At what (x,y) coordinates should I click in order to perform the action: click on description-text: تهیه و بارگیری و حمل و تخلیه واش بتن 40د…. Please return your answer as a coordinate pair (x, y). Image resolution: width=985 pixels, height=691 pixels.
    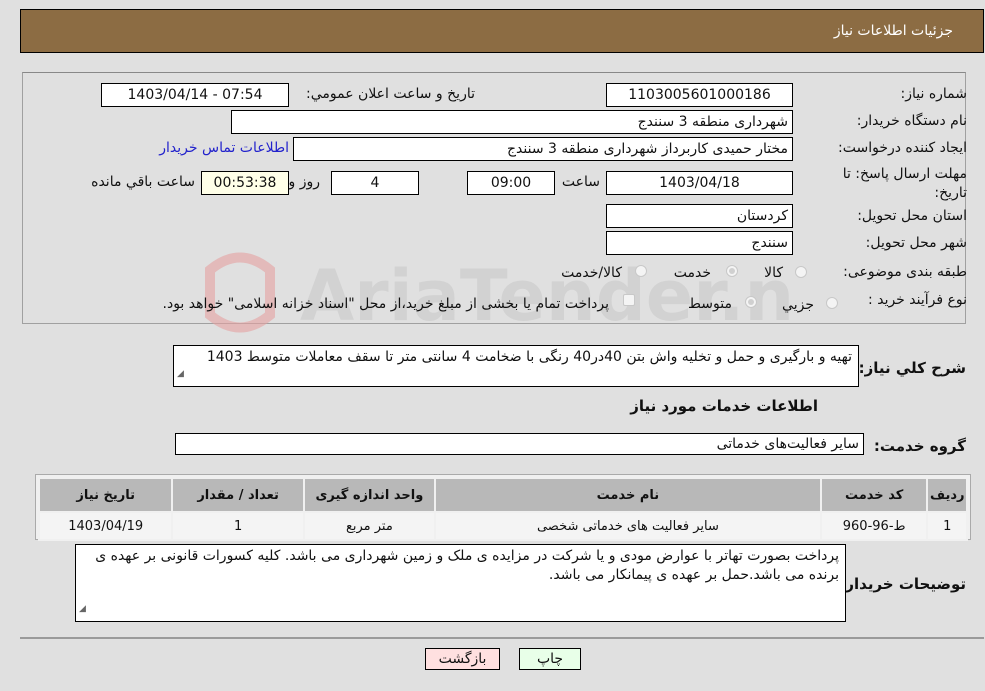
    Looking at the image, I should click on (529, 357).